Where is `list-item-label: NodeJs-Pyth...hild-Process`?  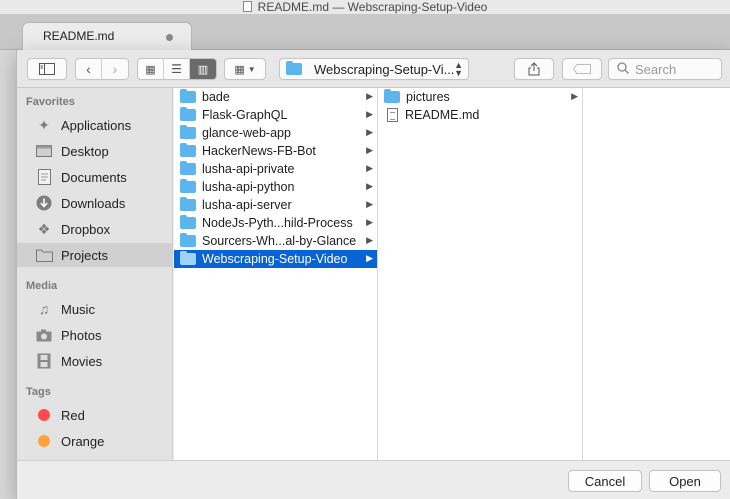 list-item-label: NodeJs-Pyth...hild-Process is located at coordinates (277, 223).